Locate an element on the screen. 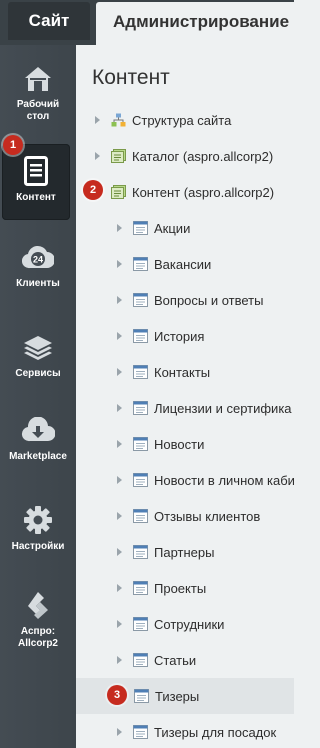  clients-24-icon: 24 is located at coordinates (38, 257).